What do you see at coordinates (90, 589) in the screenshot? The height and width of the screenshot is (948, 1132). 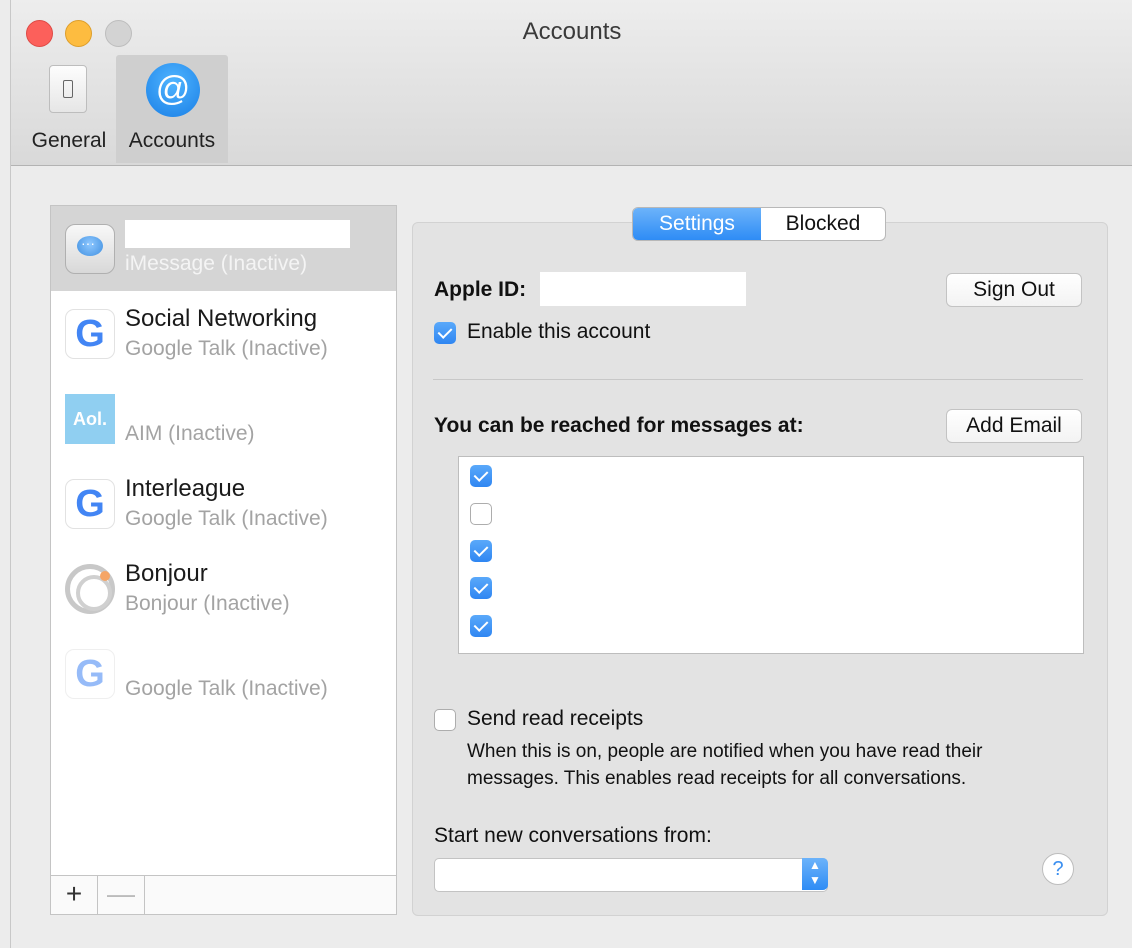 I see `bonjour-icon` at bounding box center [90, 589].